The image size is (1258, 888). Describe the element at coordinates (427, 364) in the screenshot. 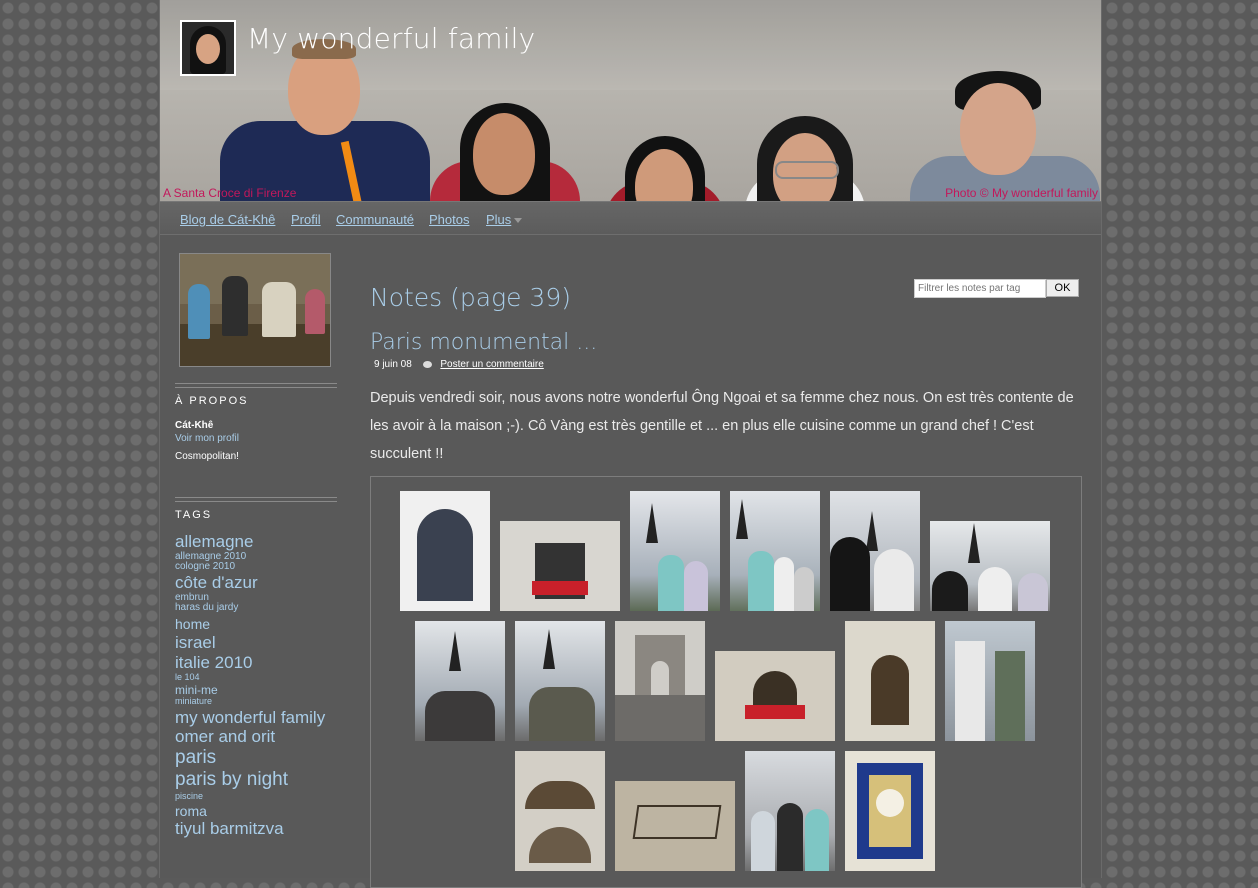

I see `comment-icon` at that location.